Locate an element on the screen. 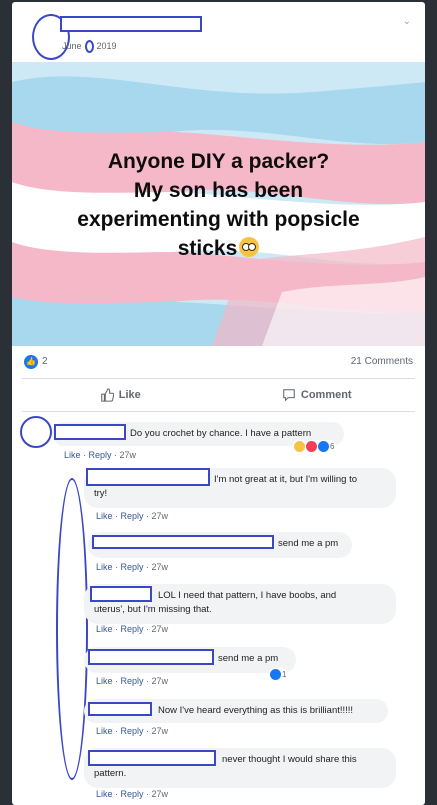 Image resolution: width=437 pixels, height=805 pixels. comment-button-label: Comment is located at coordinates (326, 395).